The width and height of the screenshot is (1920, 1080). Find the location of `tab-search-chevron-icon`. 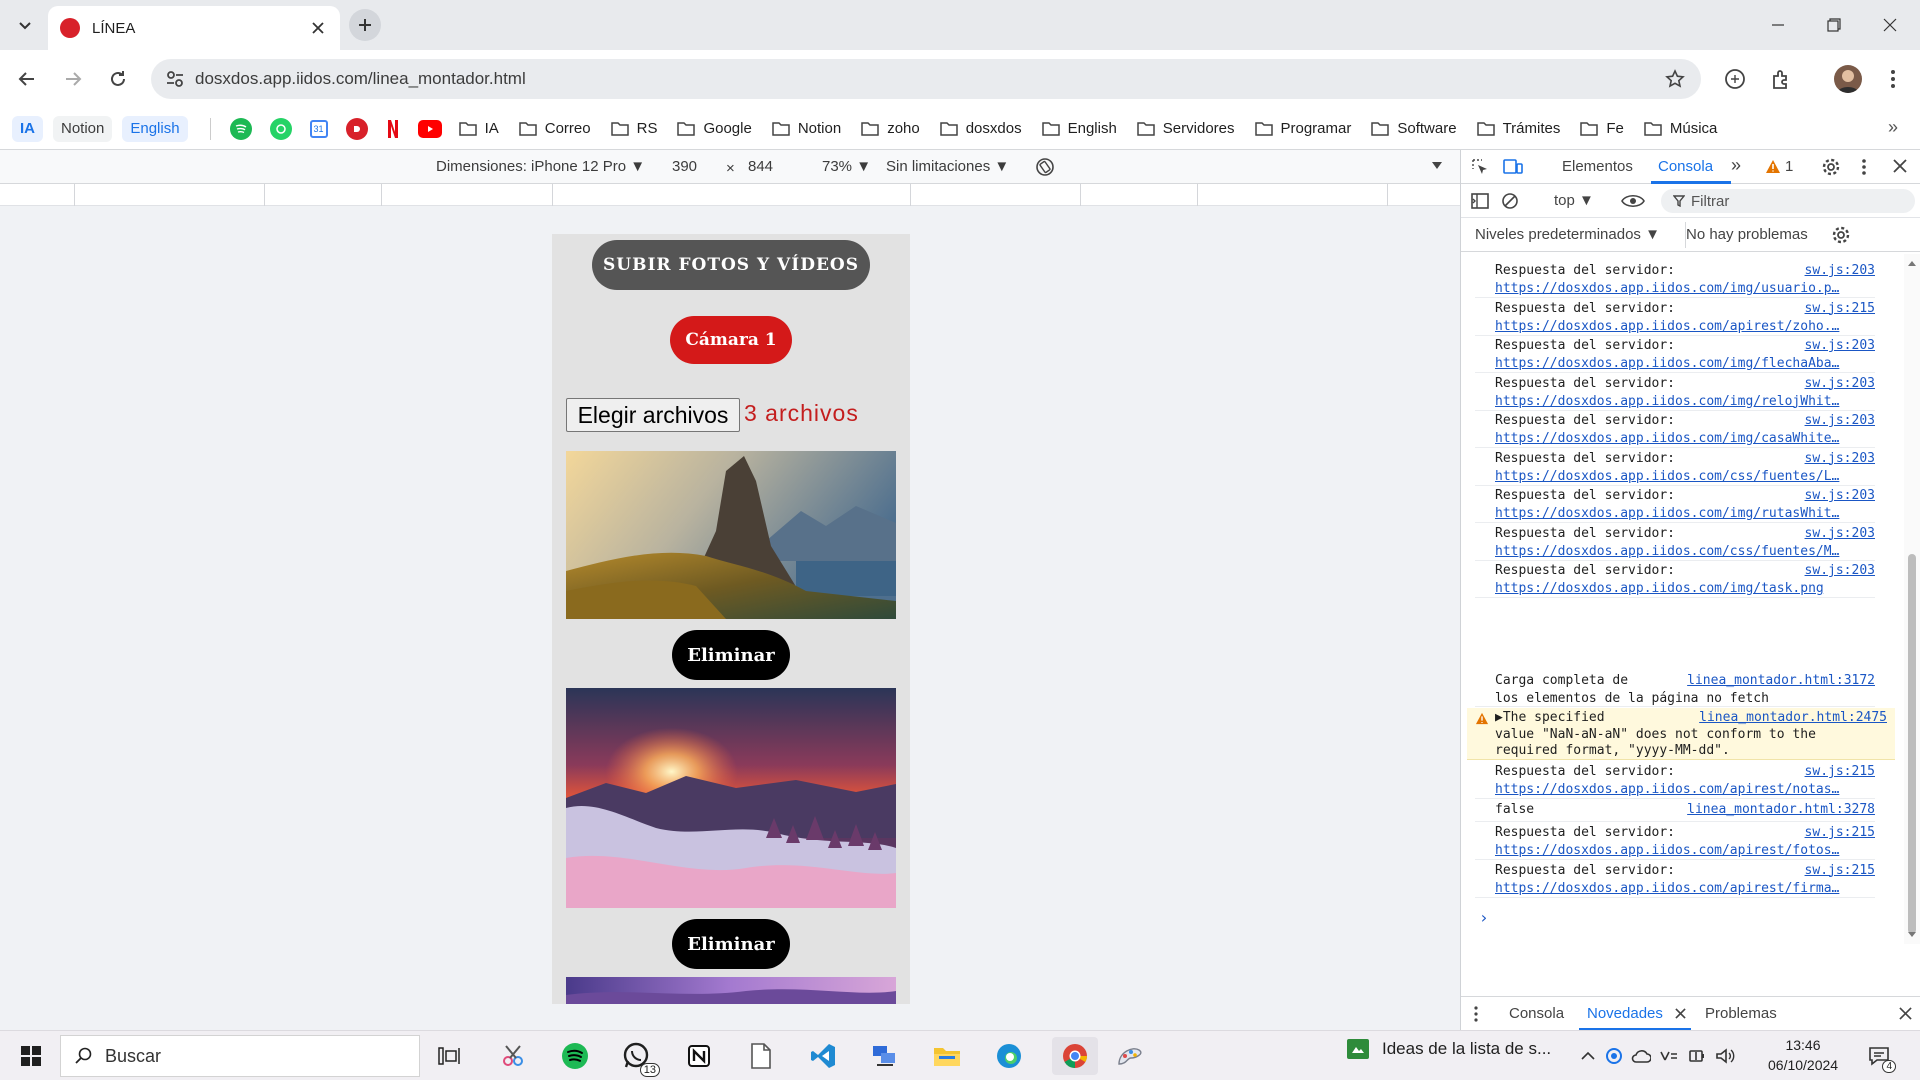

tab-search-chevron-icon is located at coordinates (25, 25).